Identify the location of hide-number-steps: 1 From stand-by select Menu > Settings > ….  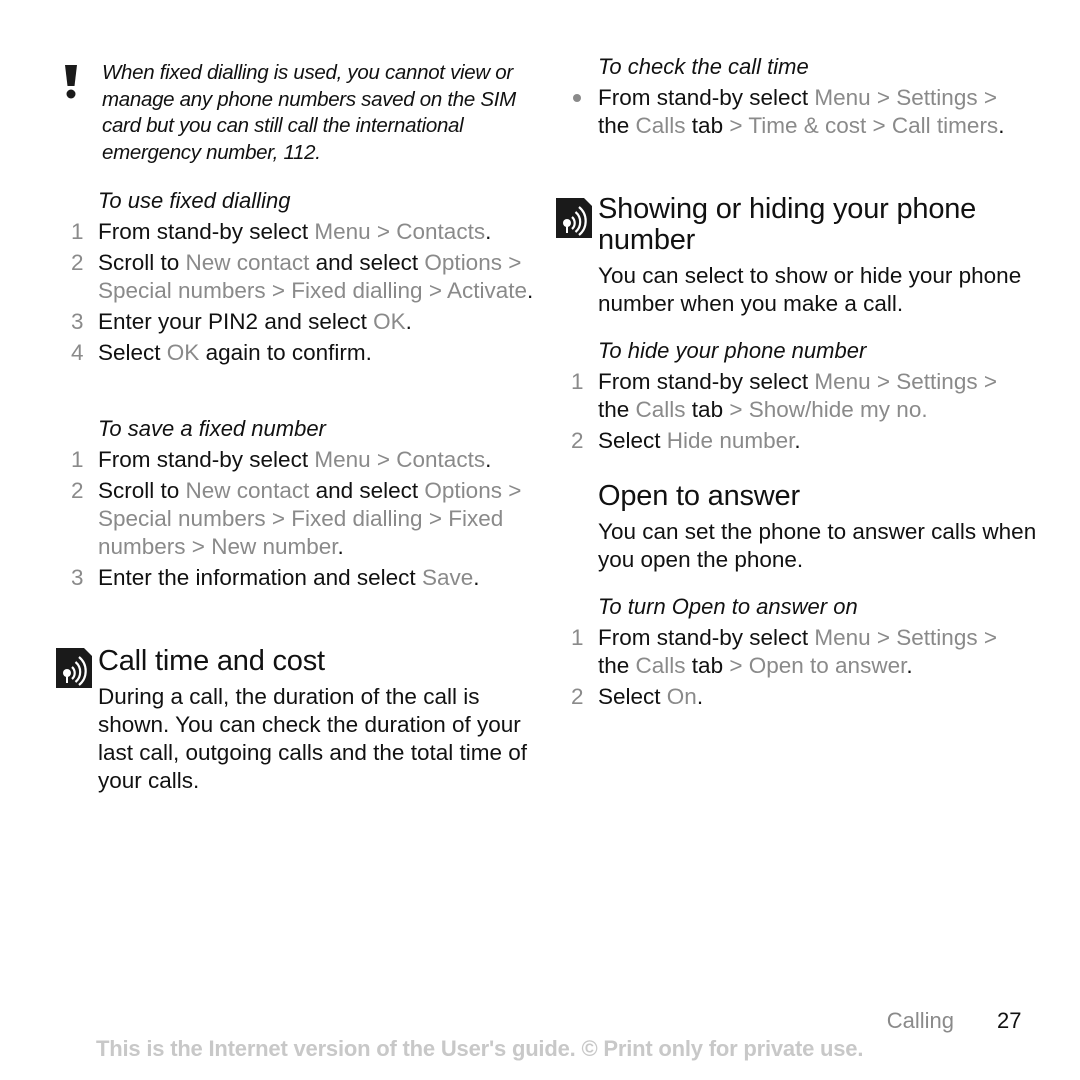
(791, 413).